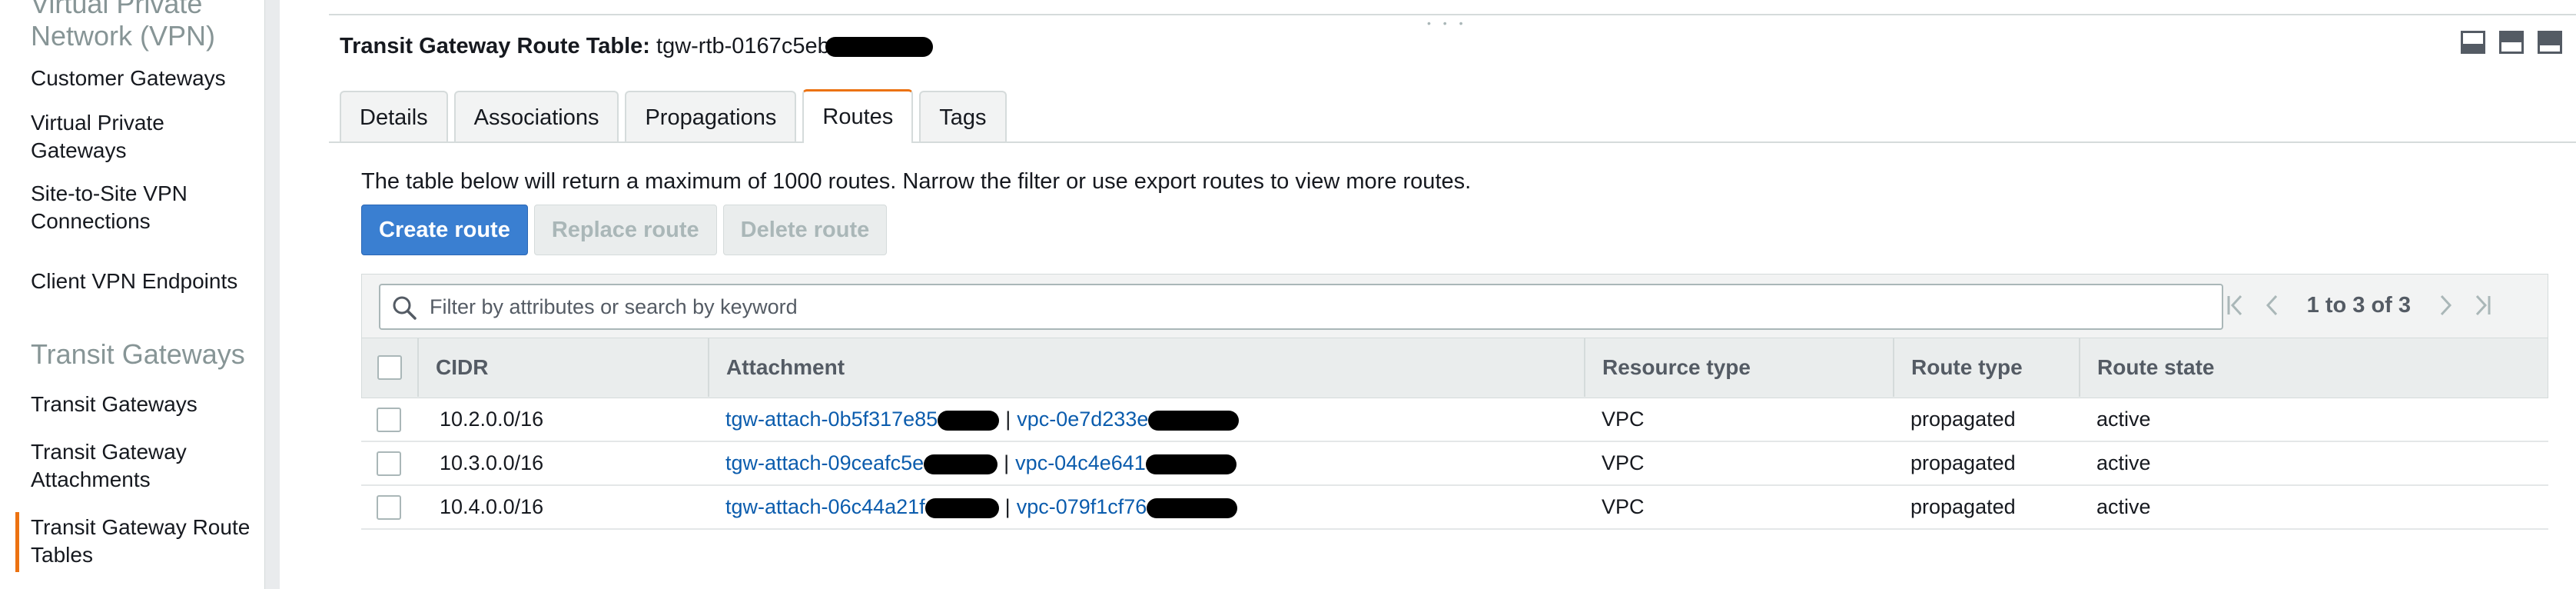  Describe the element at coordinates (1738, 367) in the screenshot. I see `column-header-resource-type: Resource type` at that location.